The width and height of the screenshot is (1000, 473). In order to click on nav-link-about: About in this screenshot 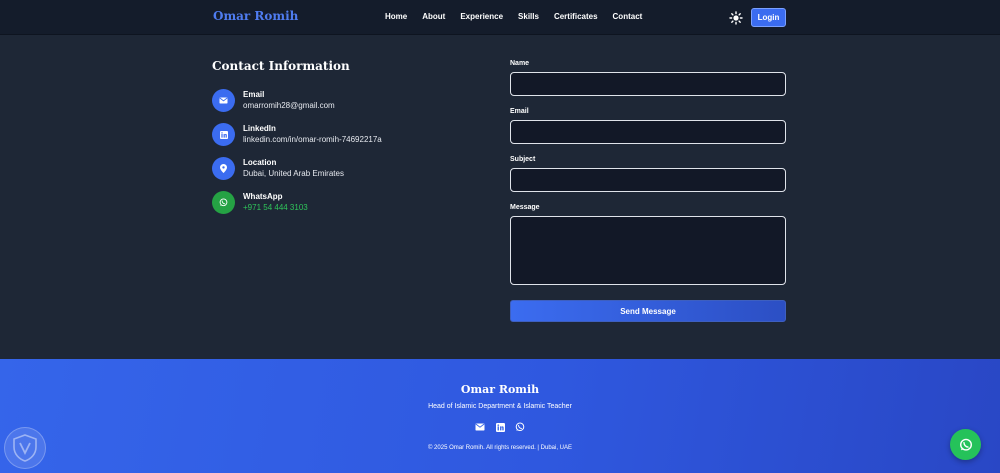, I will do `click(433, 16)`.